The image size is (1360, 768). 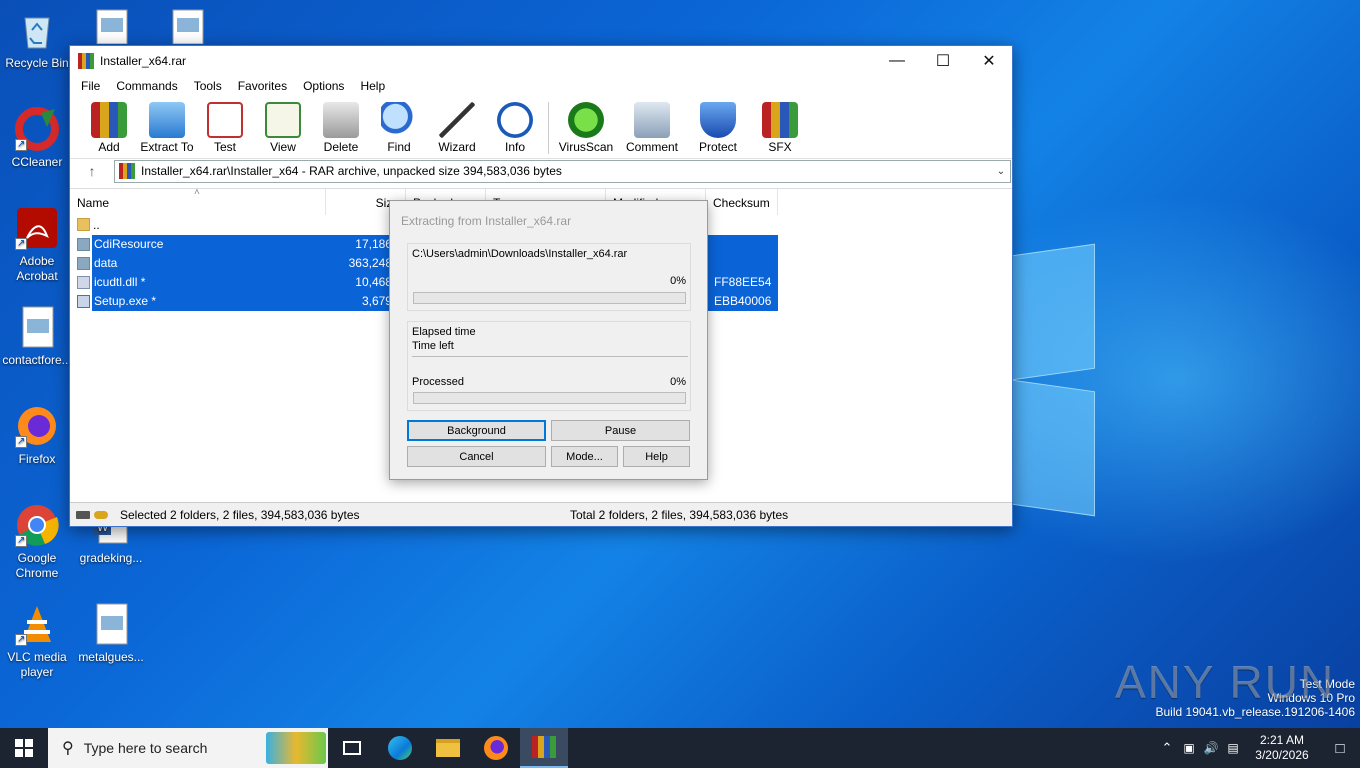 I want to click on timing-group: Elapsed time Time left Processed 0%, so click(x=549, y=366).